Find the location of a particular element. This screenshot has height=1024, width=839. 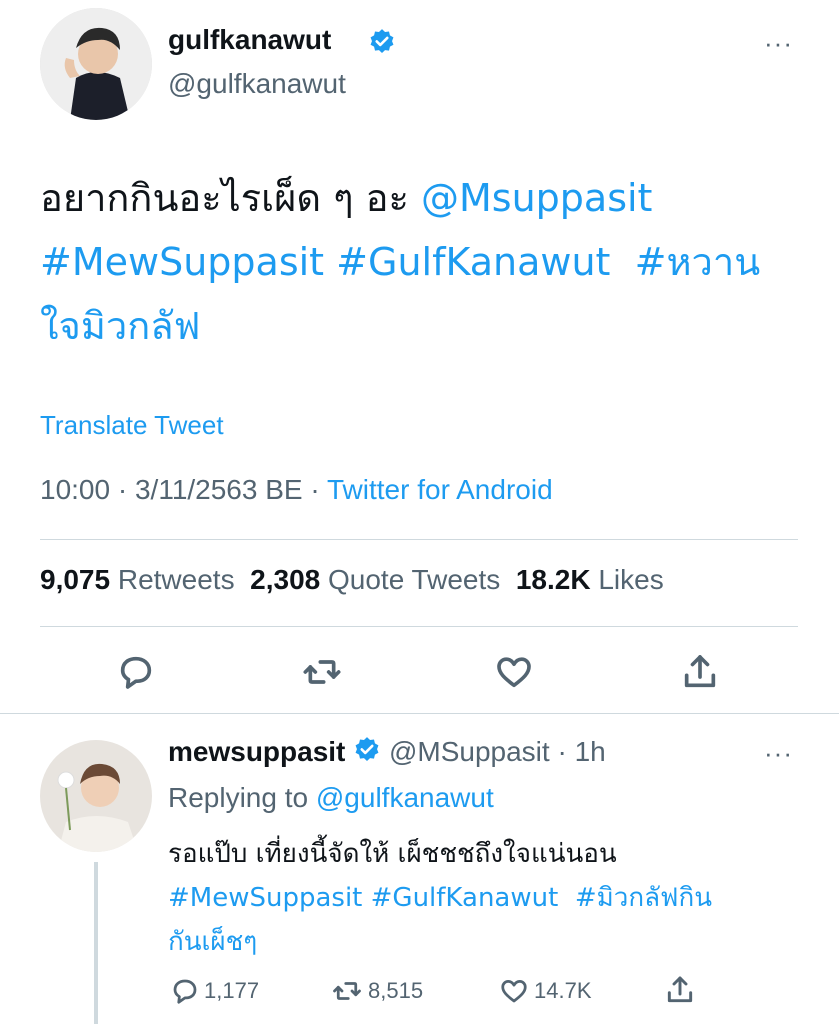

reply-reply-button: 1,177 is located at coordinates (214, 991).